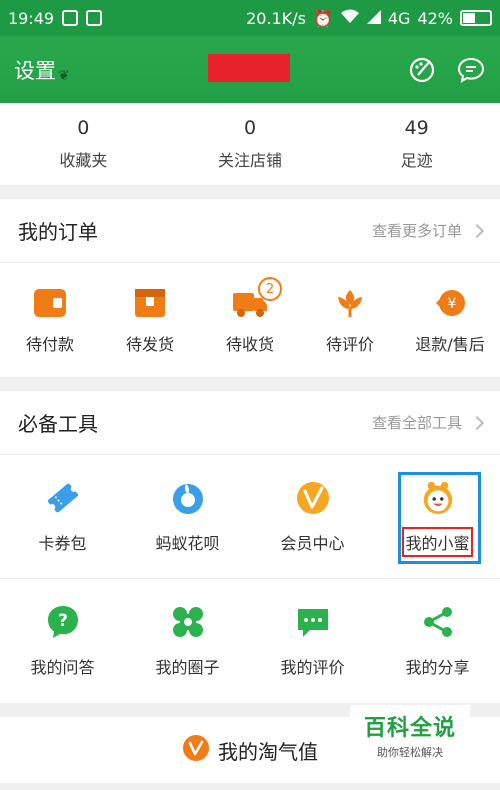 The height and width of the screenshot is (790, 500). Describe the element at coordinates (409, 728) in the screenshot. I see `watermark-main: 百科全说` at that location.